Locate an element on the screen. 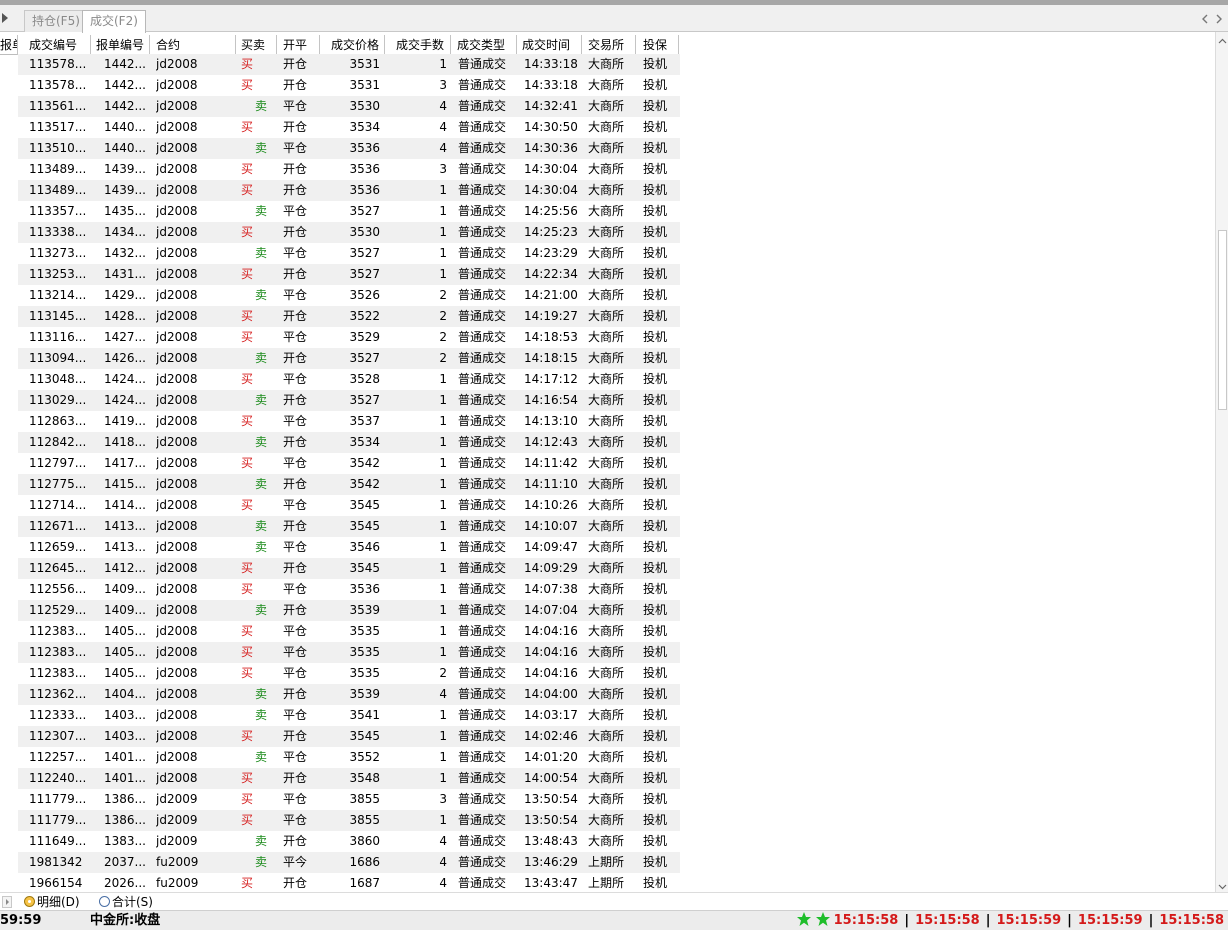  vertical-scrollbar is located at coordinates (1221, 462).